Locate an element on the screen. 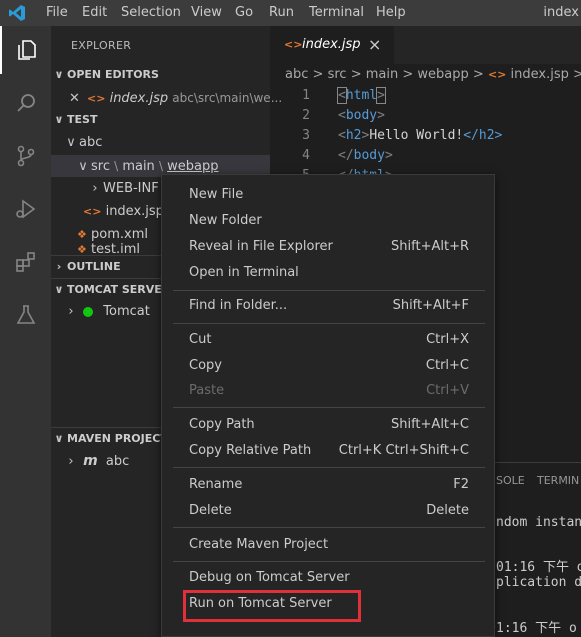 Image resolution: width=581 pixels, height=637 pixels. tag-name: h2 is located at coordinates (353, 135).